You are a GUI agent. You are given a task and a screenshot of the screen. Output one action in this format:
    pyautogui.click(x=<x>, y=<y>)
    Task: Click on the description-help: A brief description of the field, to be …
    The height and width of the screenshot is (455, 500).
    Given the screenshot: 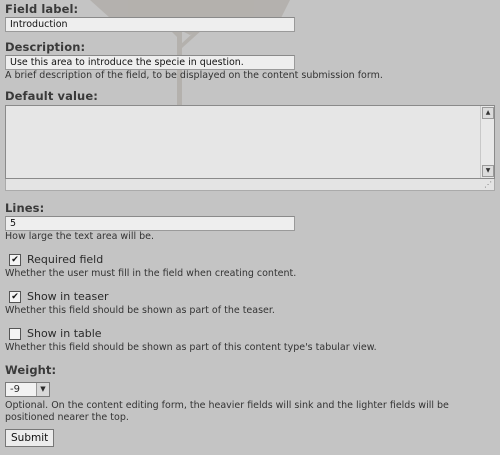 What is the action you would take?
    pyautogui.click(x=194, y=75)
    